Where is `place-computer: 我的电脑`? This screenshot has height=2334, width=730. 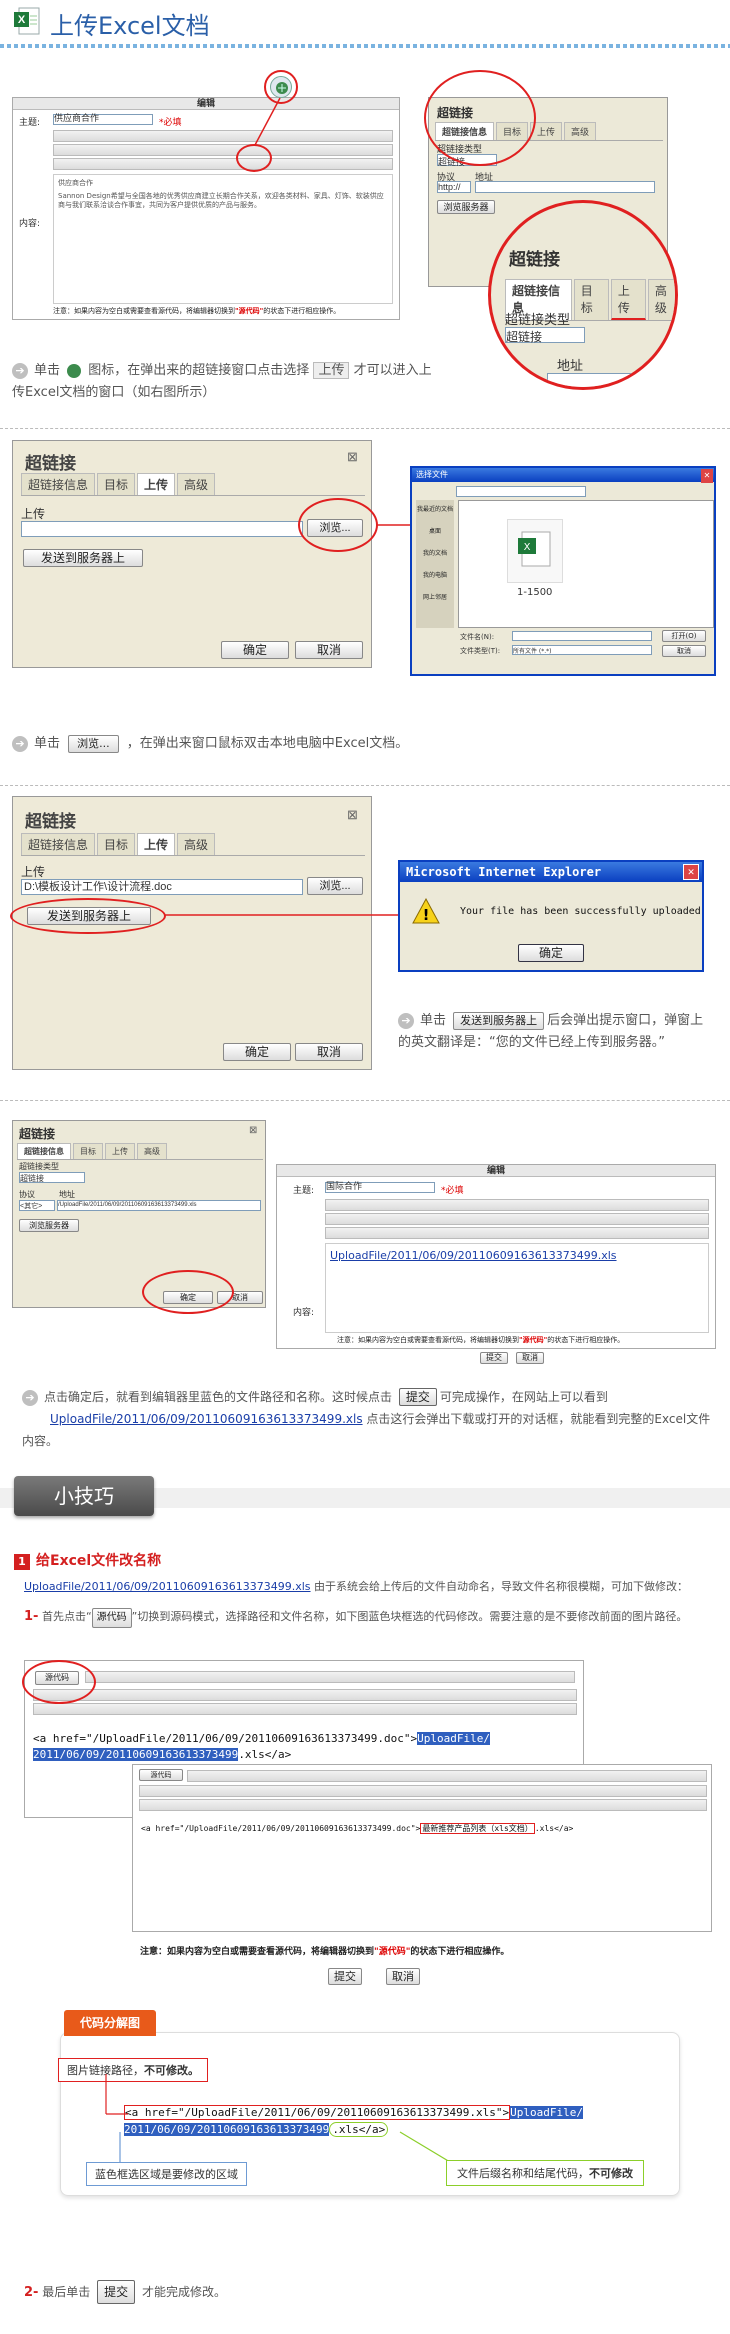 place-computer: 我的电脑 is located at coordinates (435, 581).